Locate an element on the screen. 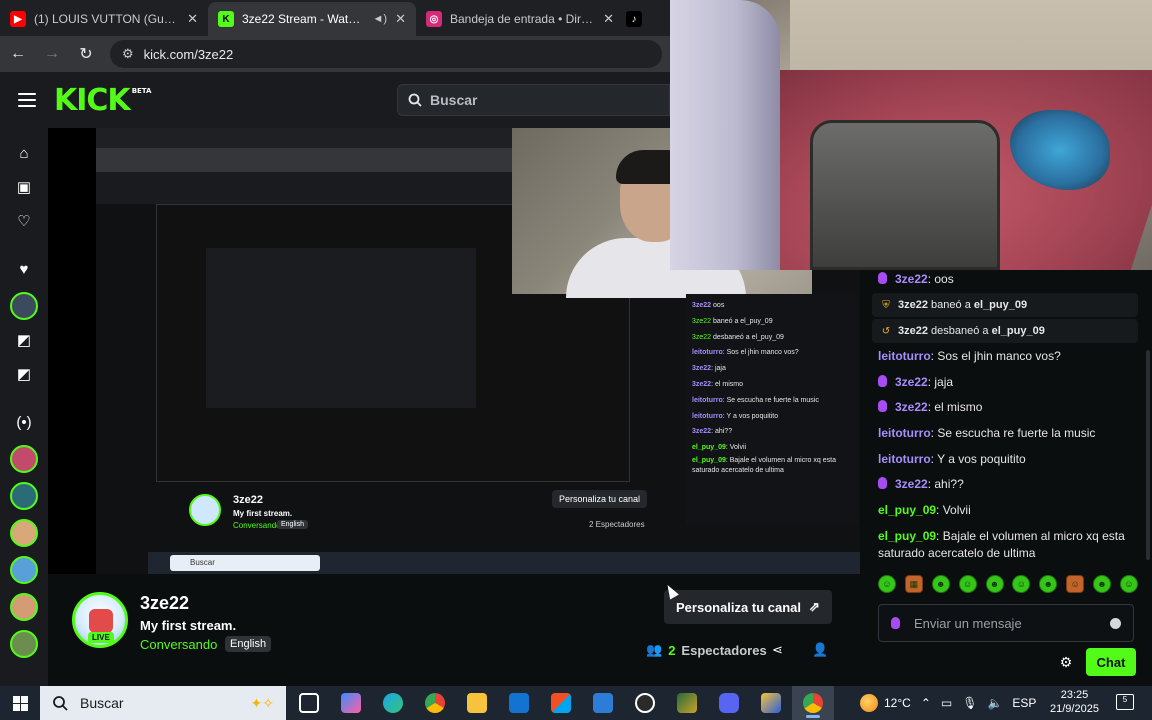 This screenshot has height=720, width=1152. microphone-tray-icon: 🎙 is located at coordinates (969, 703).